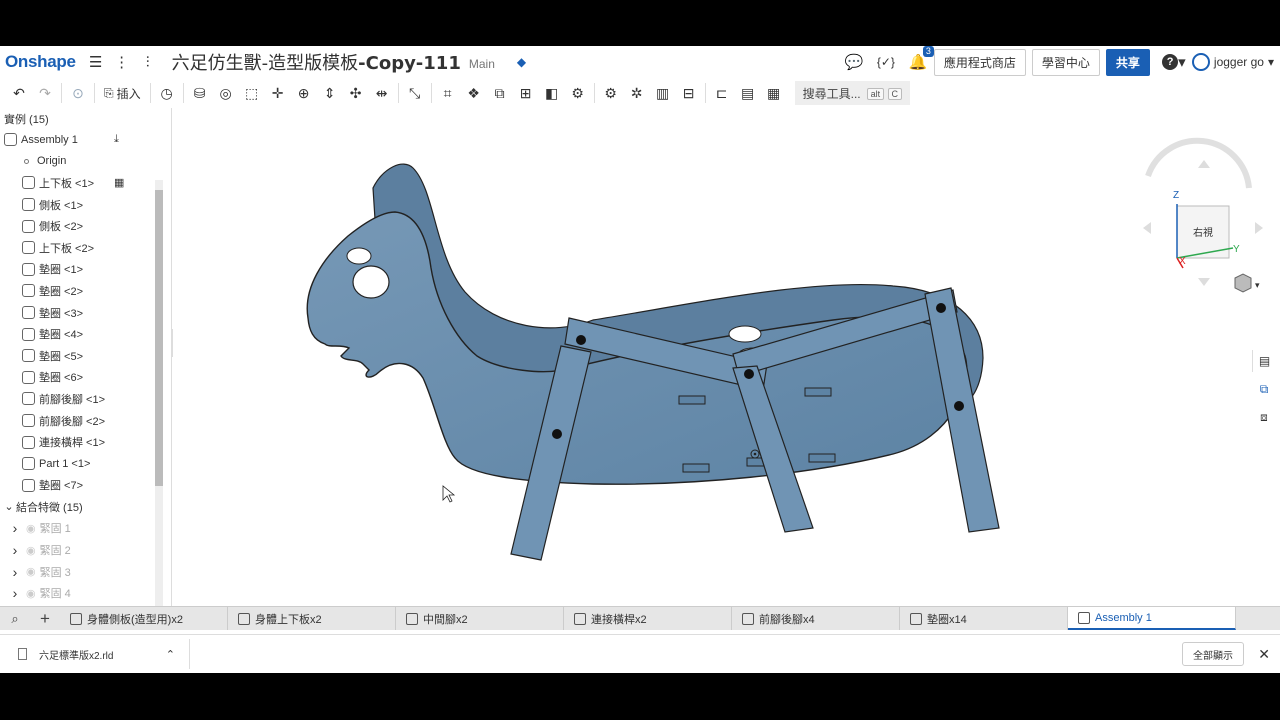 This screenshot has height=720, width=1280. What do you see at coordinates (852, 93) in the screenshot?
I see `search-tools-button: 搜尋工具... alt C` at bounding box center [852, 93].